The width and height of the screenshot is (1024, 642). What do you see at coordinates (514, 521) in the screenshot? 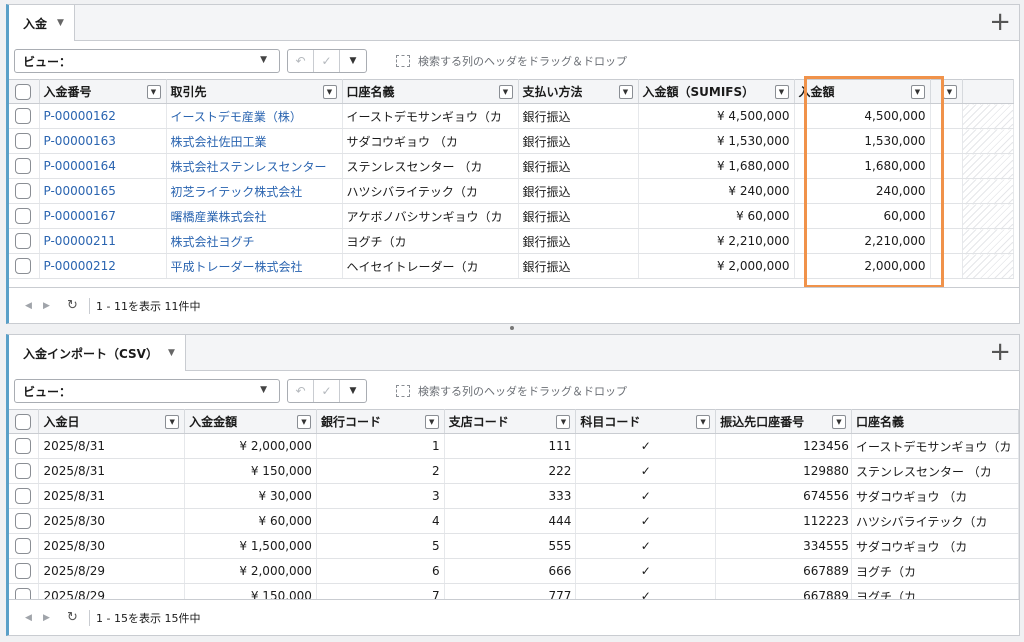
I see `table-row: 2025/8/30 ¥ 60,000 4 444 ✓ 112223 ハツシバライテック（カ` at bounding box center [514, 521].